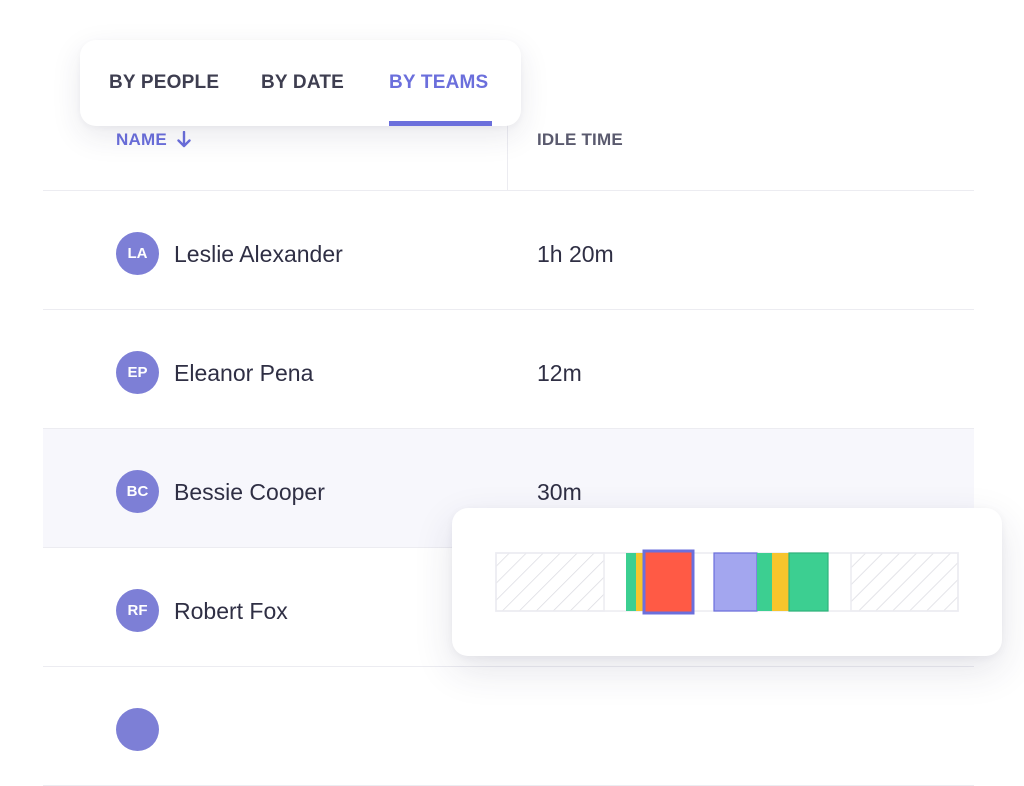 The width and height of the screenshot is (1024, 786). I want to click on table-row, so click(508, 726).